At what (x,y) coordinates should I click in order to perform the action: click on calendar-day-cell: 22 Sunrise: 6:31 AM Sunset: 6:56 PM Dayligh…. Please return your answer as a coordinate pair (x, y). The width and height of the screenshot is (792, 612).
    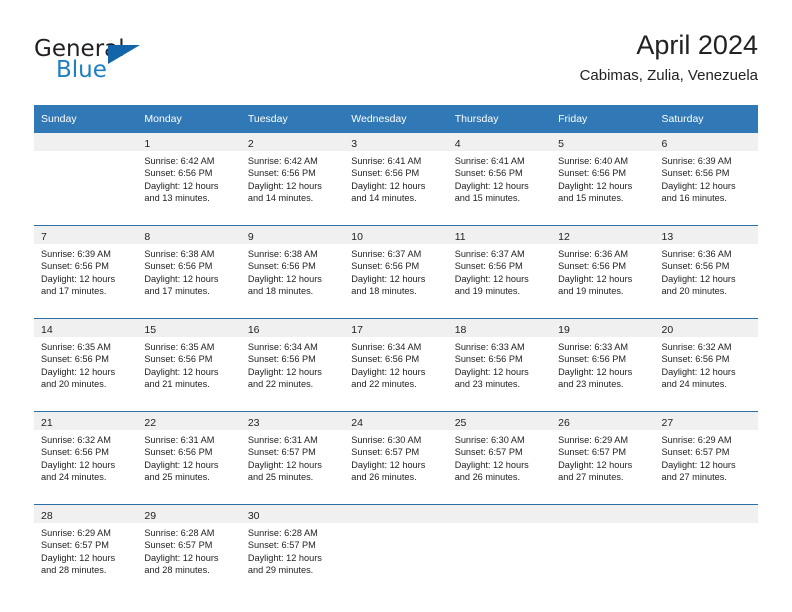
    Looking at the image, I should click on (189, 456).